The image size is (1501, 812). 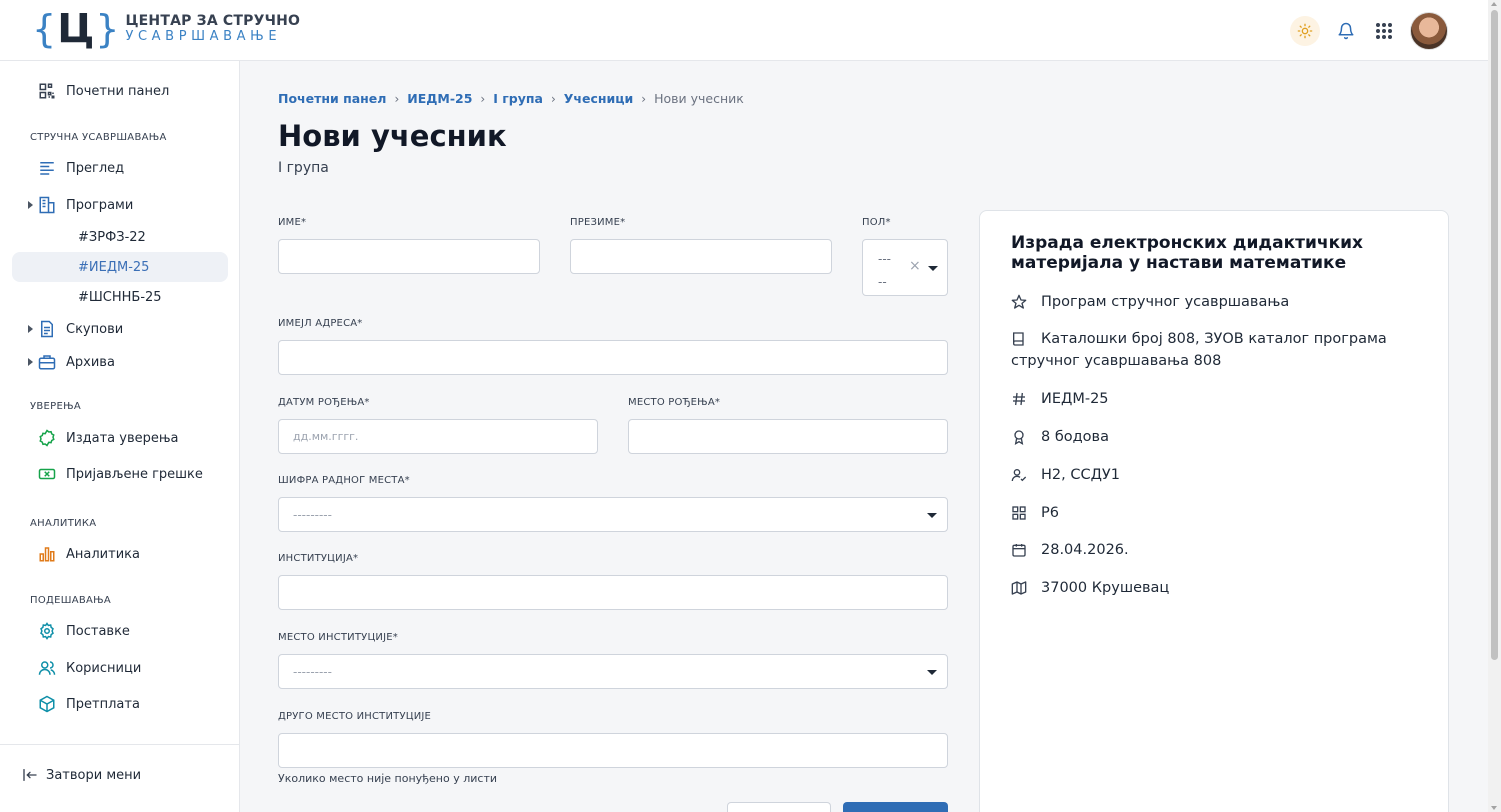 I want to click on logo-text: ЦЕНТАР ЗА СТРУЧНО УСАВРШАВАЊЕ, so click(x=212, y=29).